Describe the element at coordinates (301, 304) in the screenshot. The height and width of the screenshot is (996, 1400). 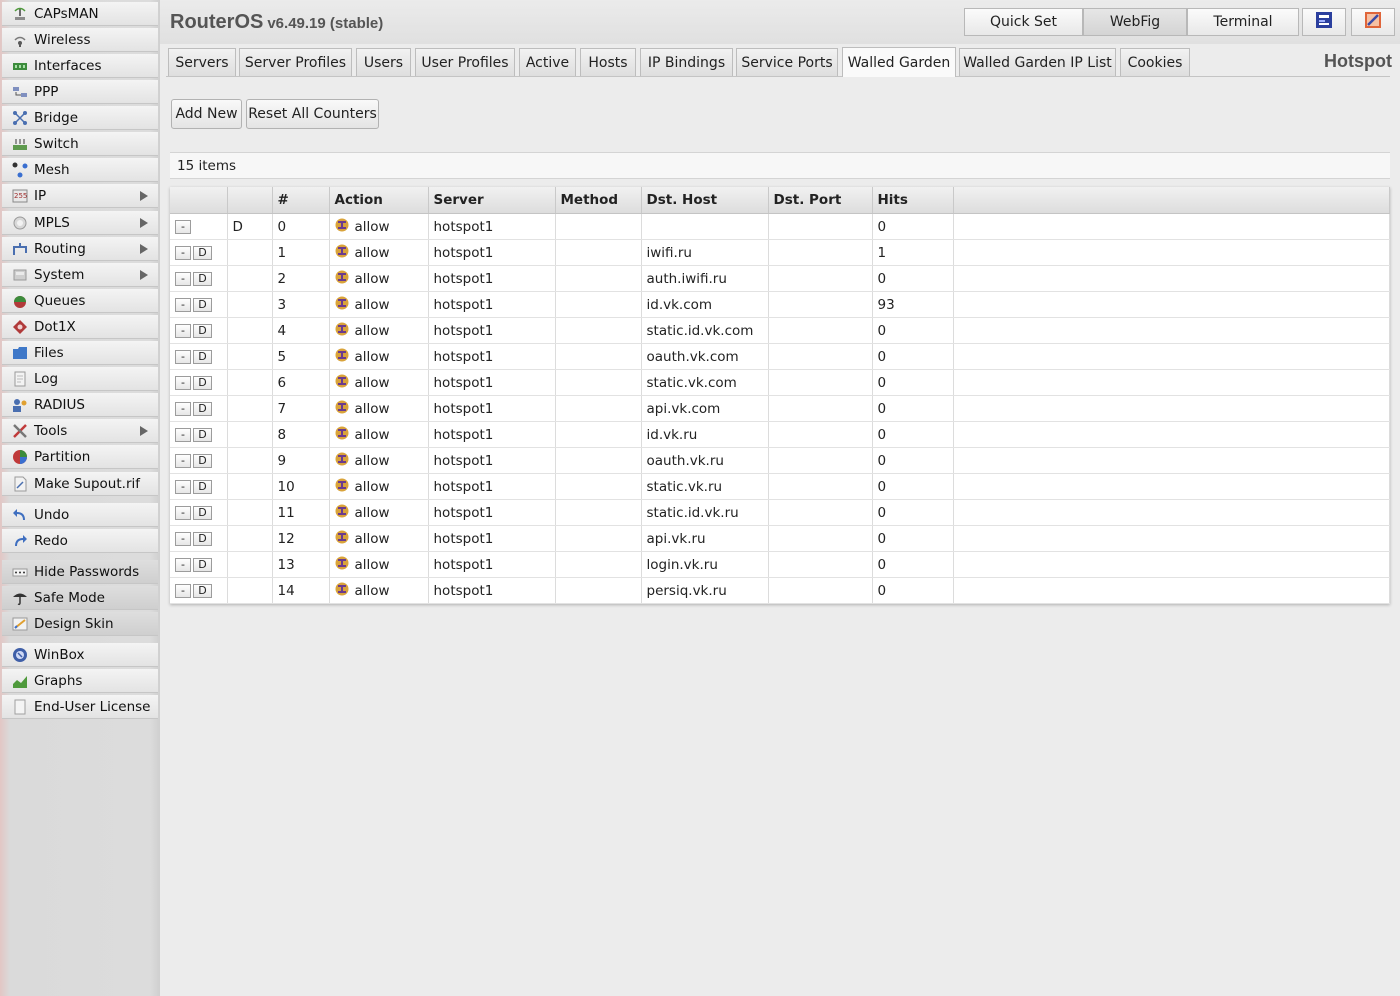
I see `number-cell: 3` at that location.